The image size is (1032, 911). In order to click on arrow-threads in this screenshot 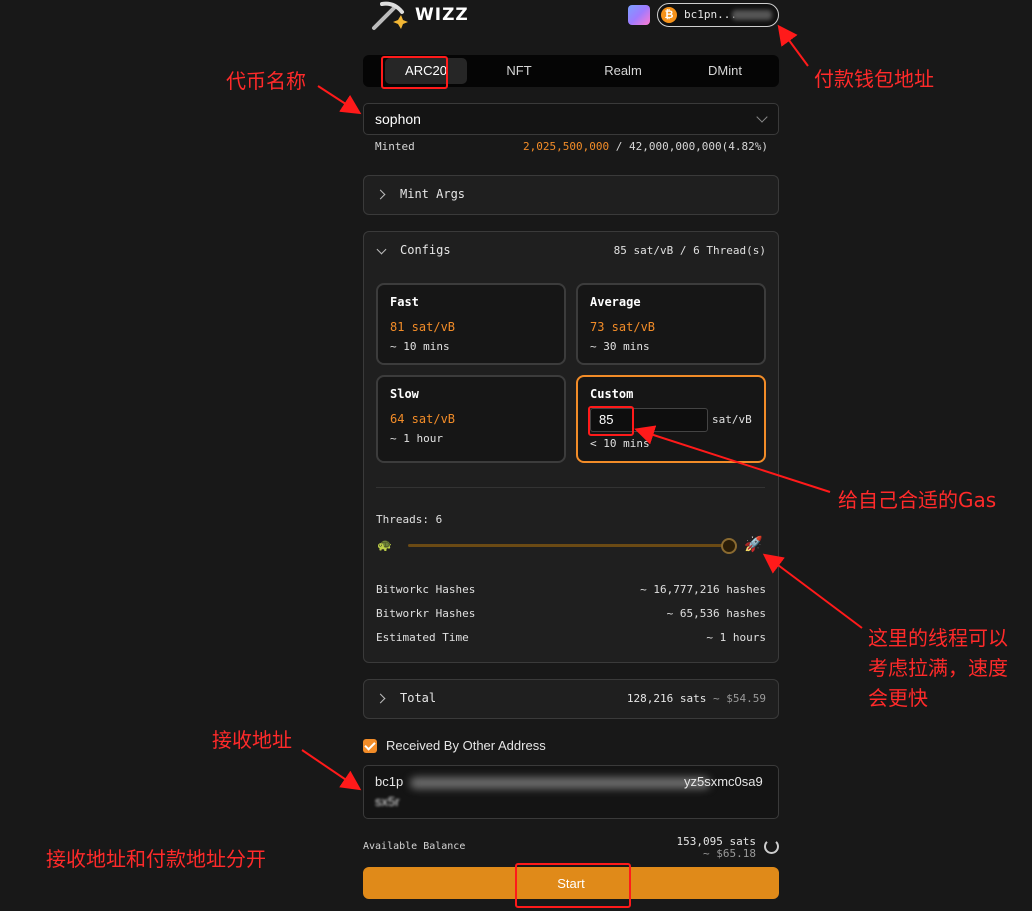, I will do `click(812, 591)`.